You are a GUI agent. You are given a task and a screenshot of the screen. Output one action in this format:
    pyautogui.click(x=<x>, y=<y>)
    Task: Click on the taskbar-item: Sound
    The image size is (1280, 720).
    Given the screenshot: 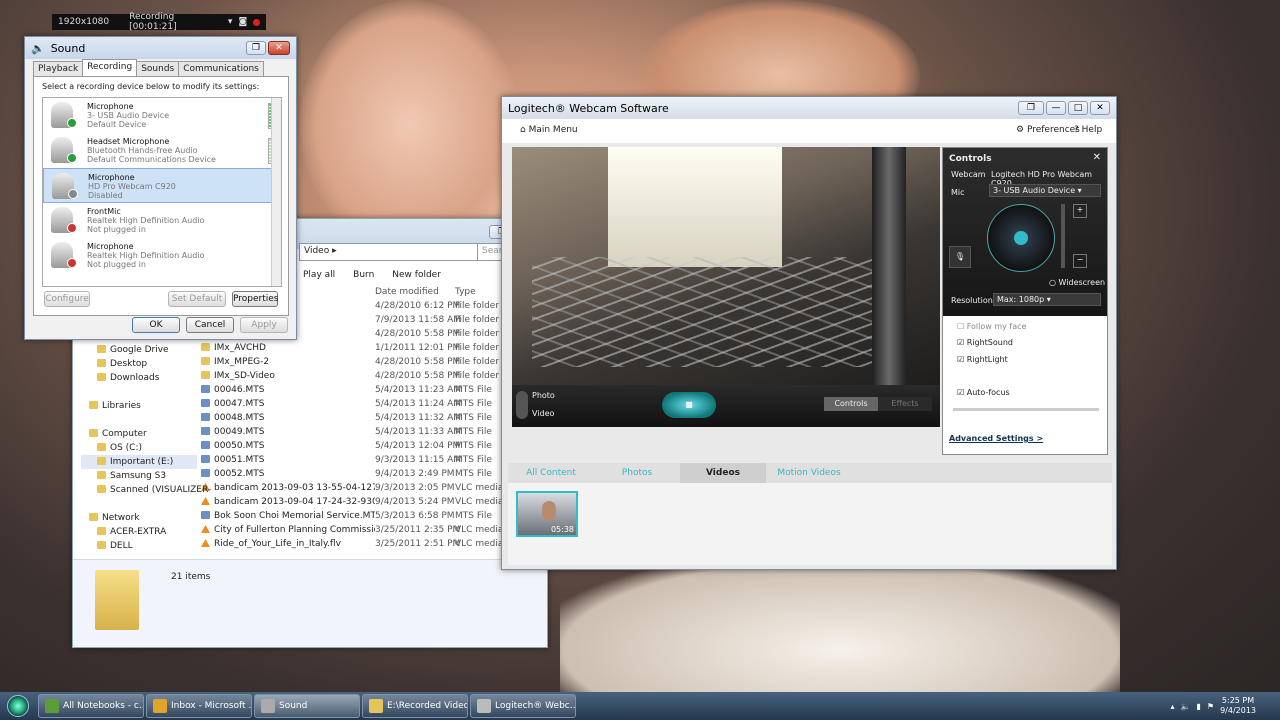 What is the action you would take?
    pyautogui.click(x=307, y=706)
    